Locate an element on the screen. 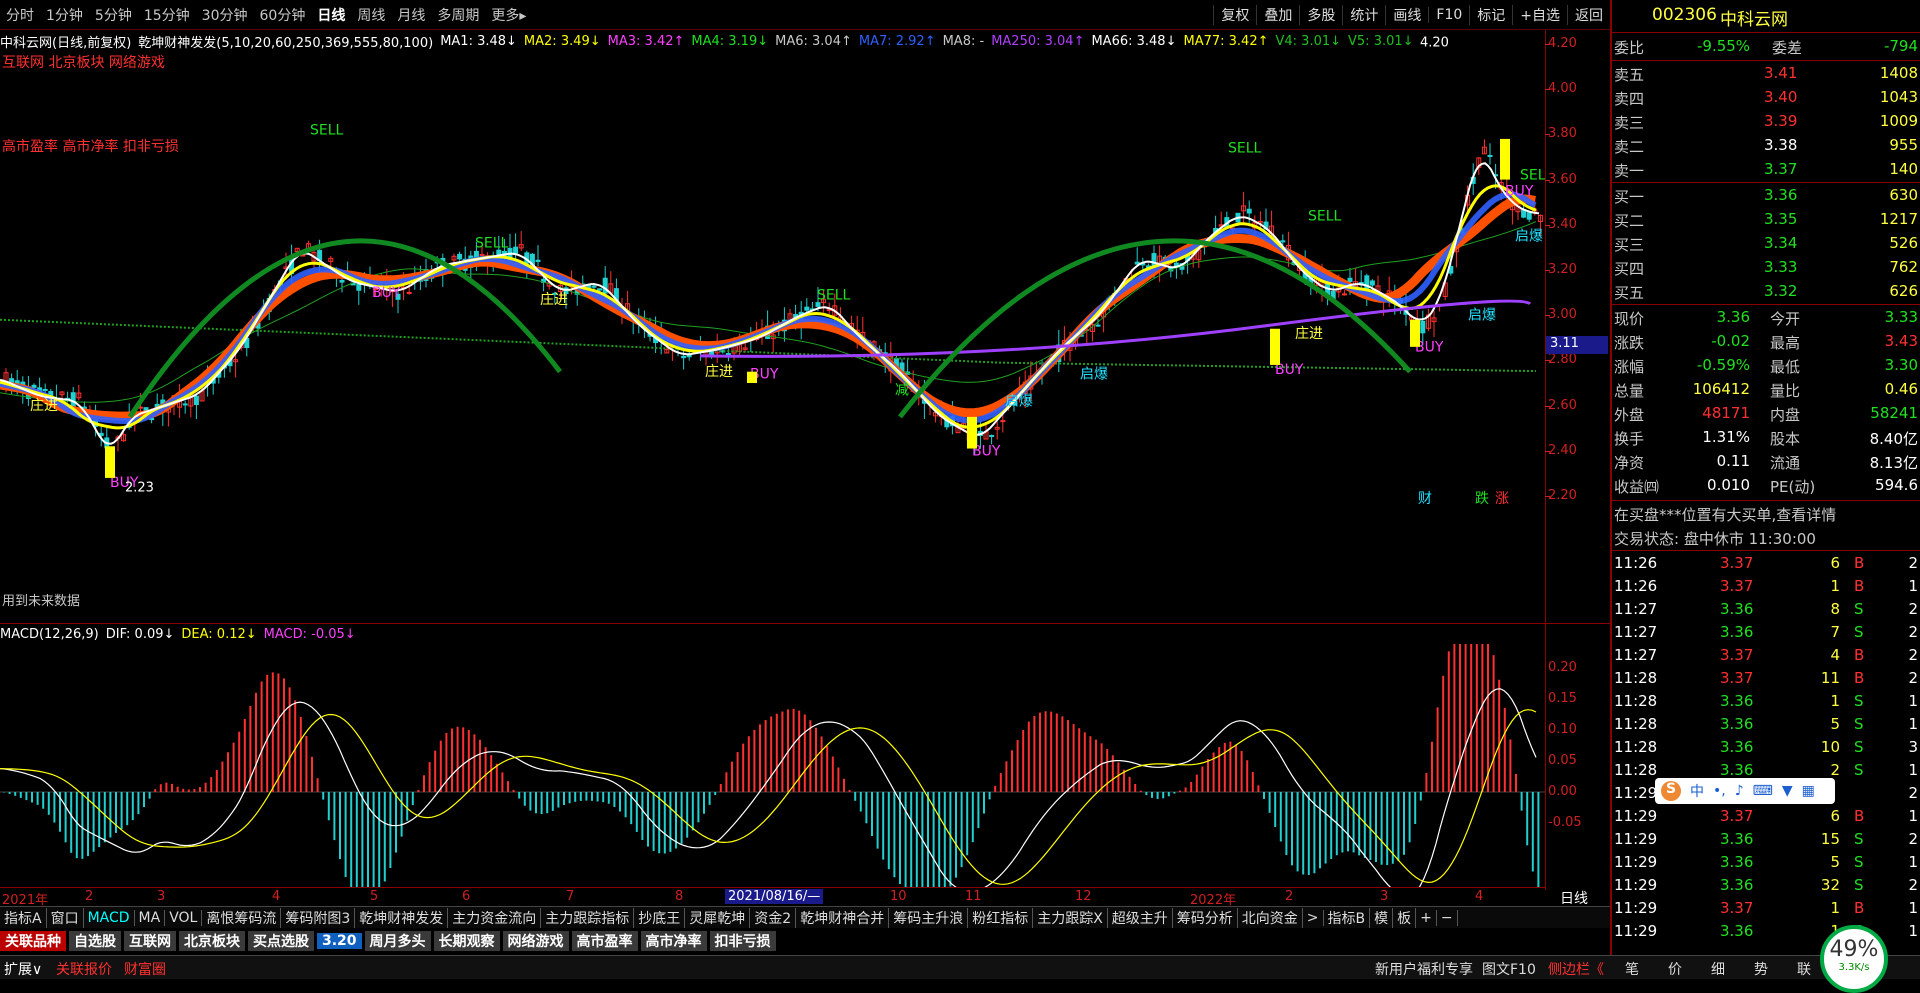 This screenshot has width=1920, height=993. big-order-notice: 在买盘***位置有大买单,查看详情 is located at coordinates (1766, 514).